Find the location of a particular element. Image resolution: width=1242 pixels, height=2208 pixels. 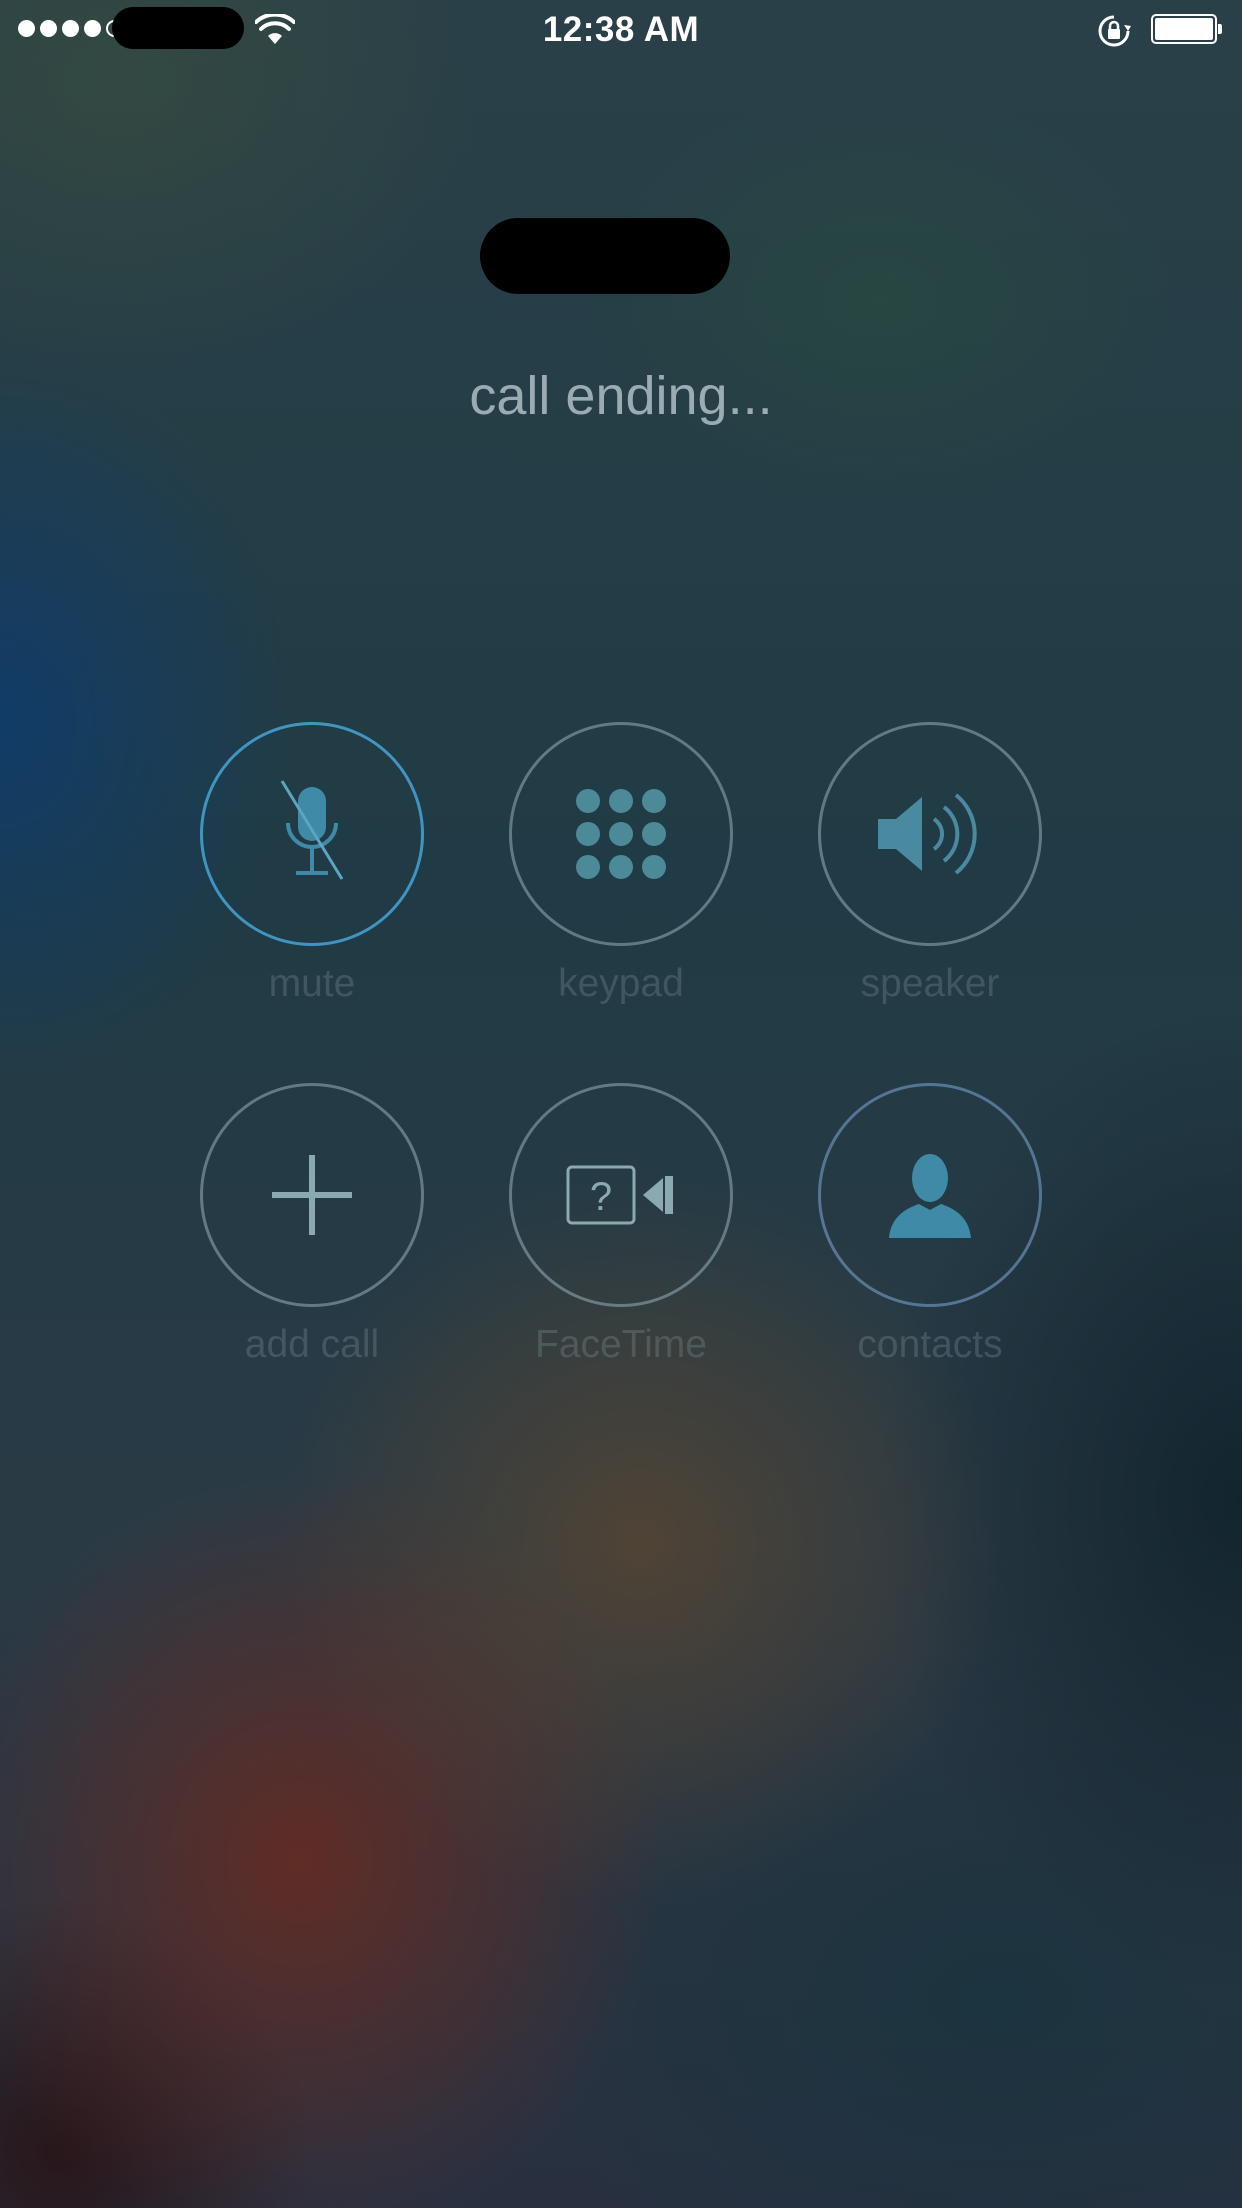

add-call-button: add call is located at coordinates (312, 1224).